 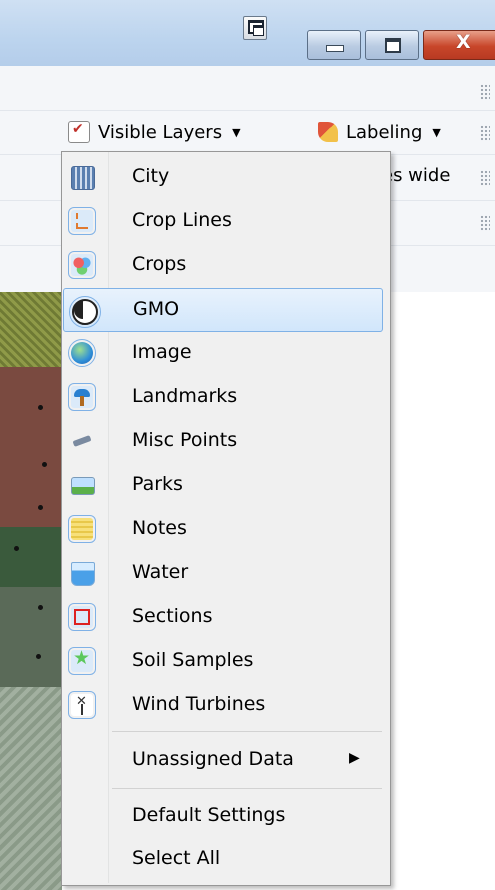 I want to click on visible-layers-label: Visible Layers, so click(x=160, y=132).